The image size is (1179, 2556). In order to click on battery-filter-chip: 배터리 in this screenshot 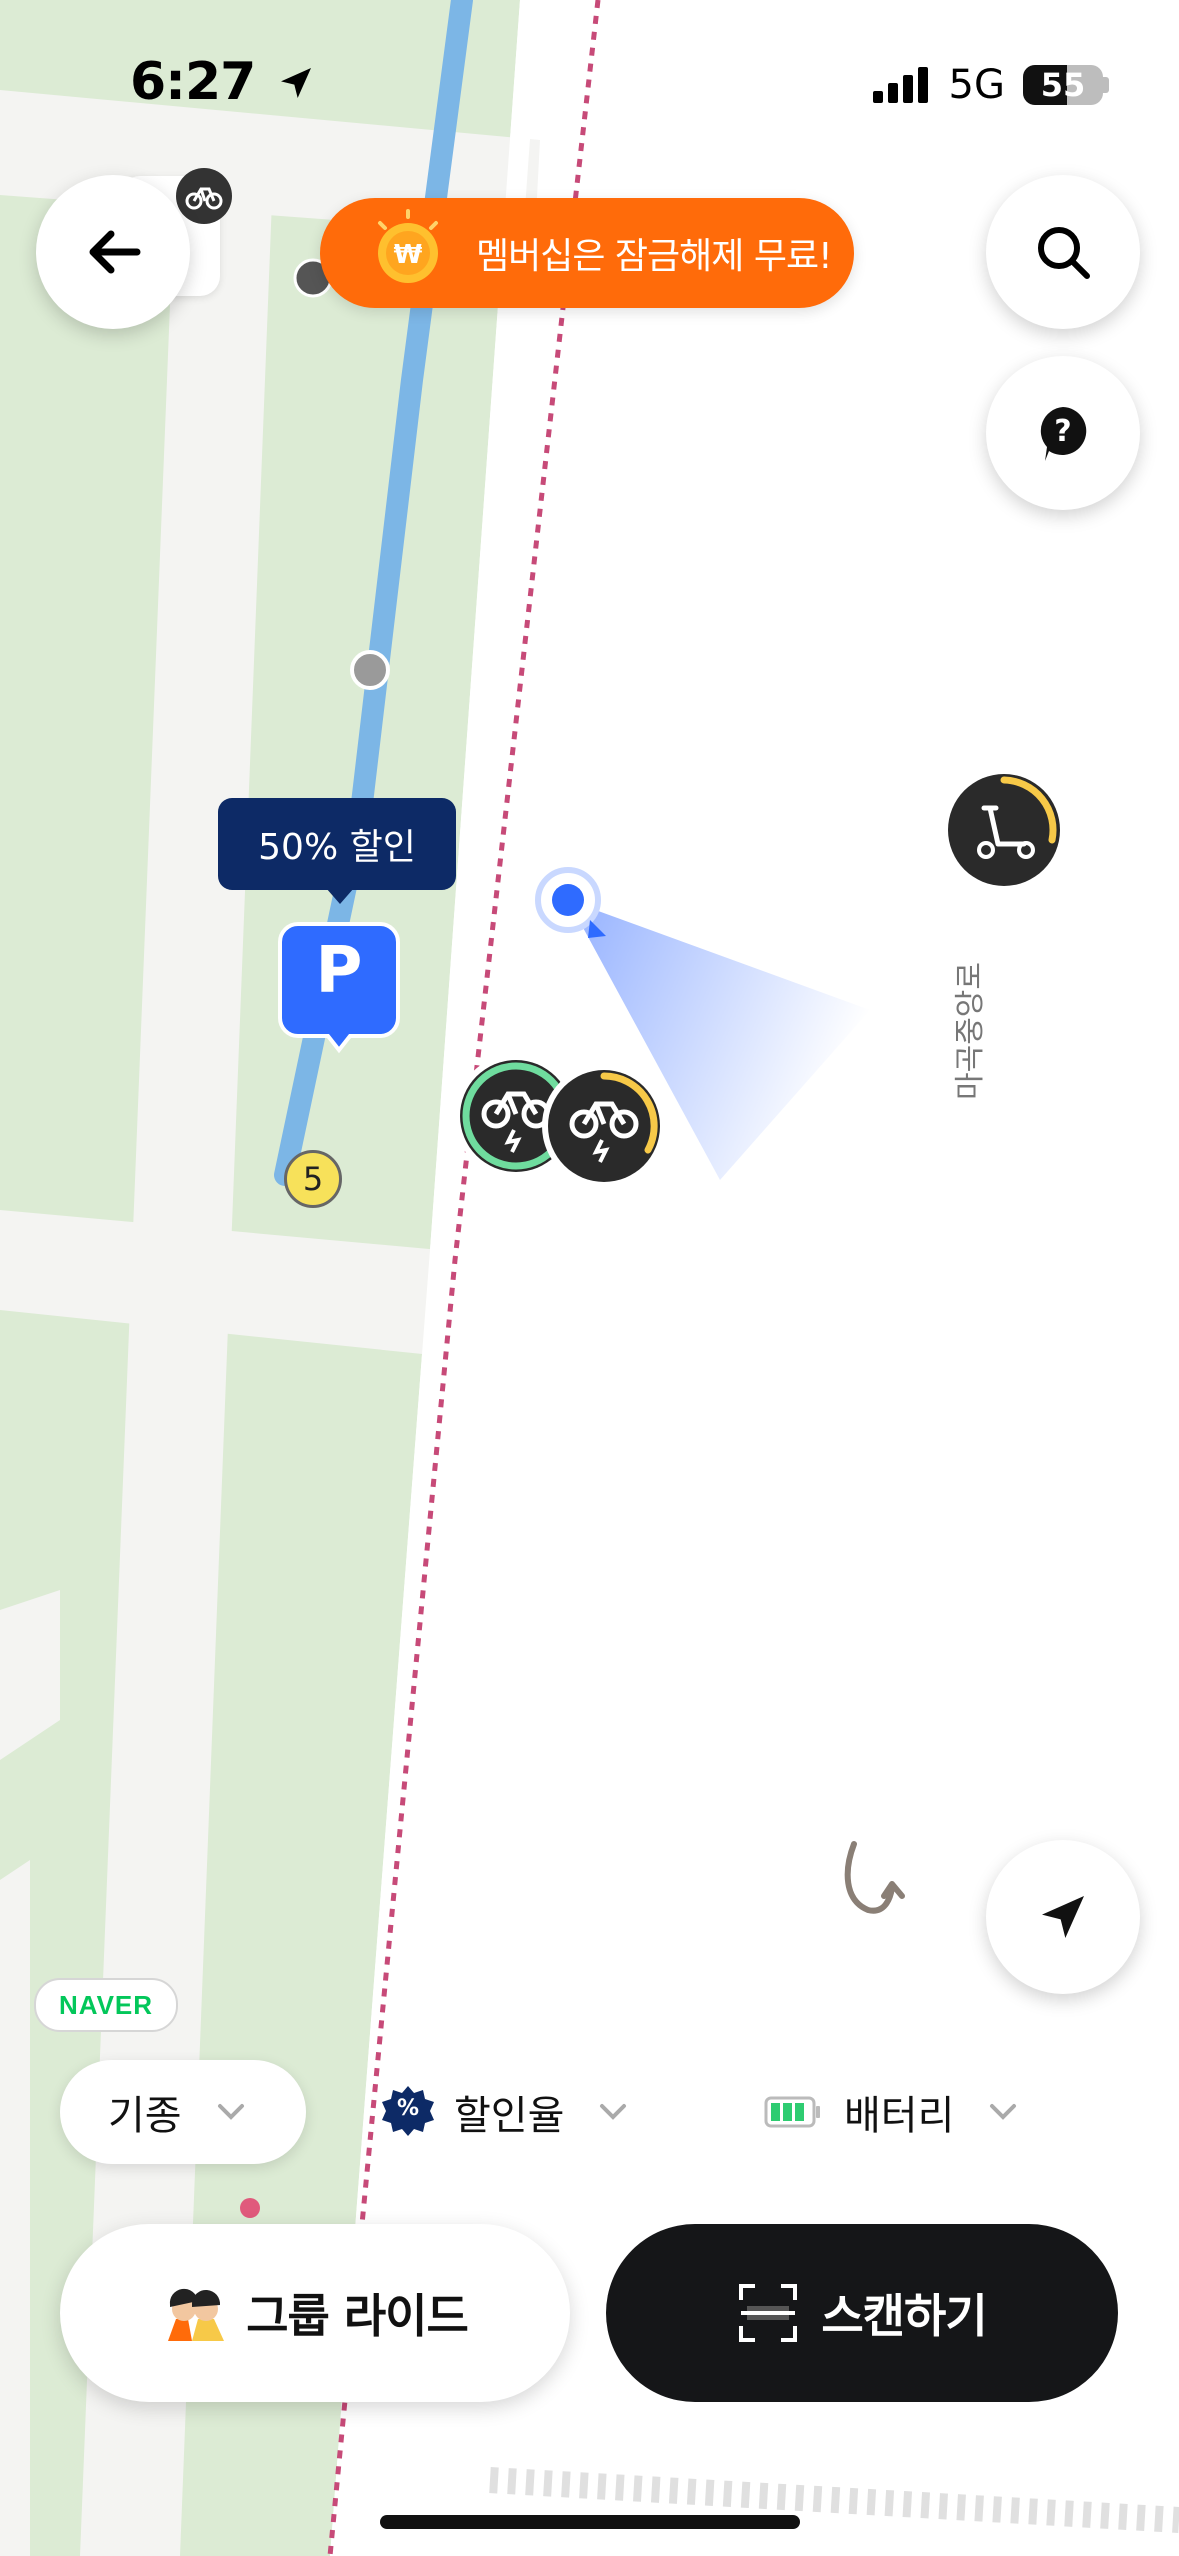, I will do `click(891, 2112)`.